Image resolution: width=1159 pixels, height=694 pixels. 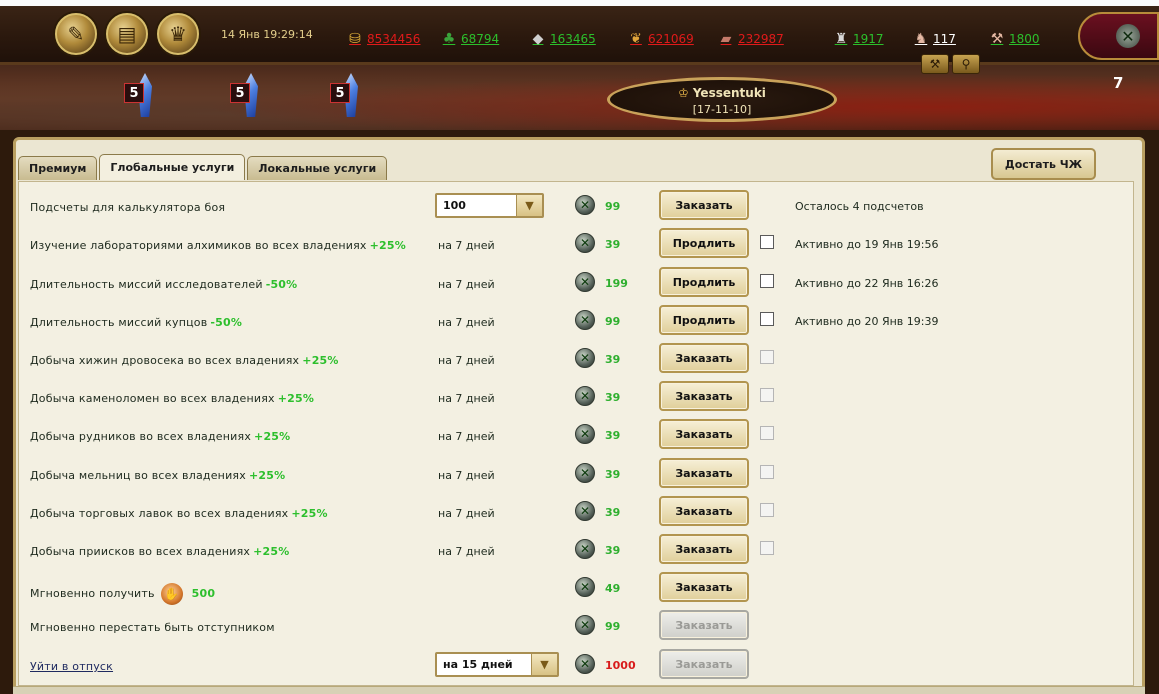 I want to click on service-label: Длительность миссий исследователей -50%, so click(x=163, y=284).